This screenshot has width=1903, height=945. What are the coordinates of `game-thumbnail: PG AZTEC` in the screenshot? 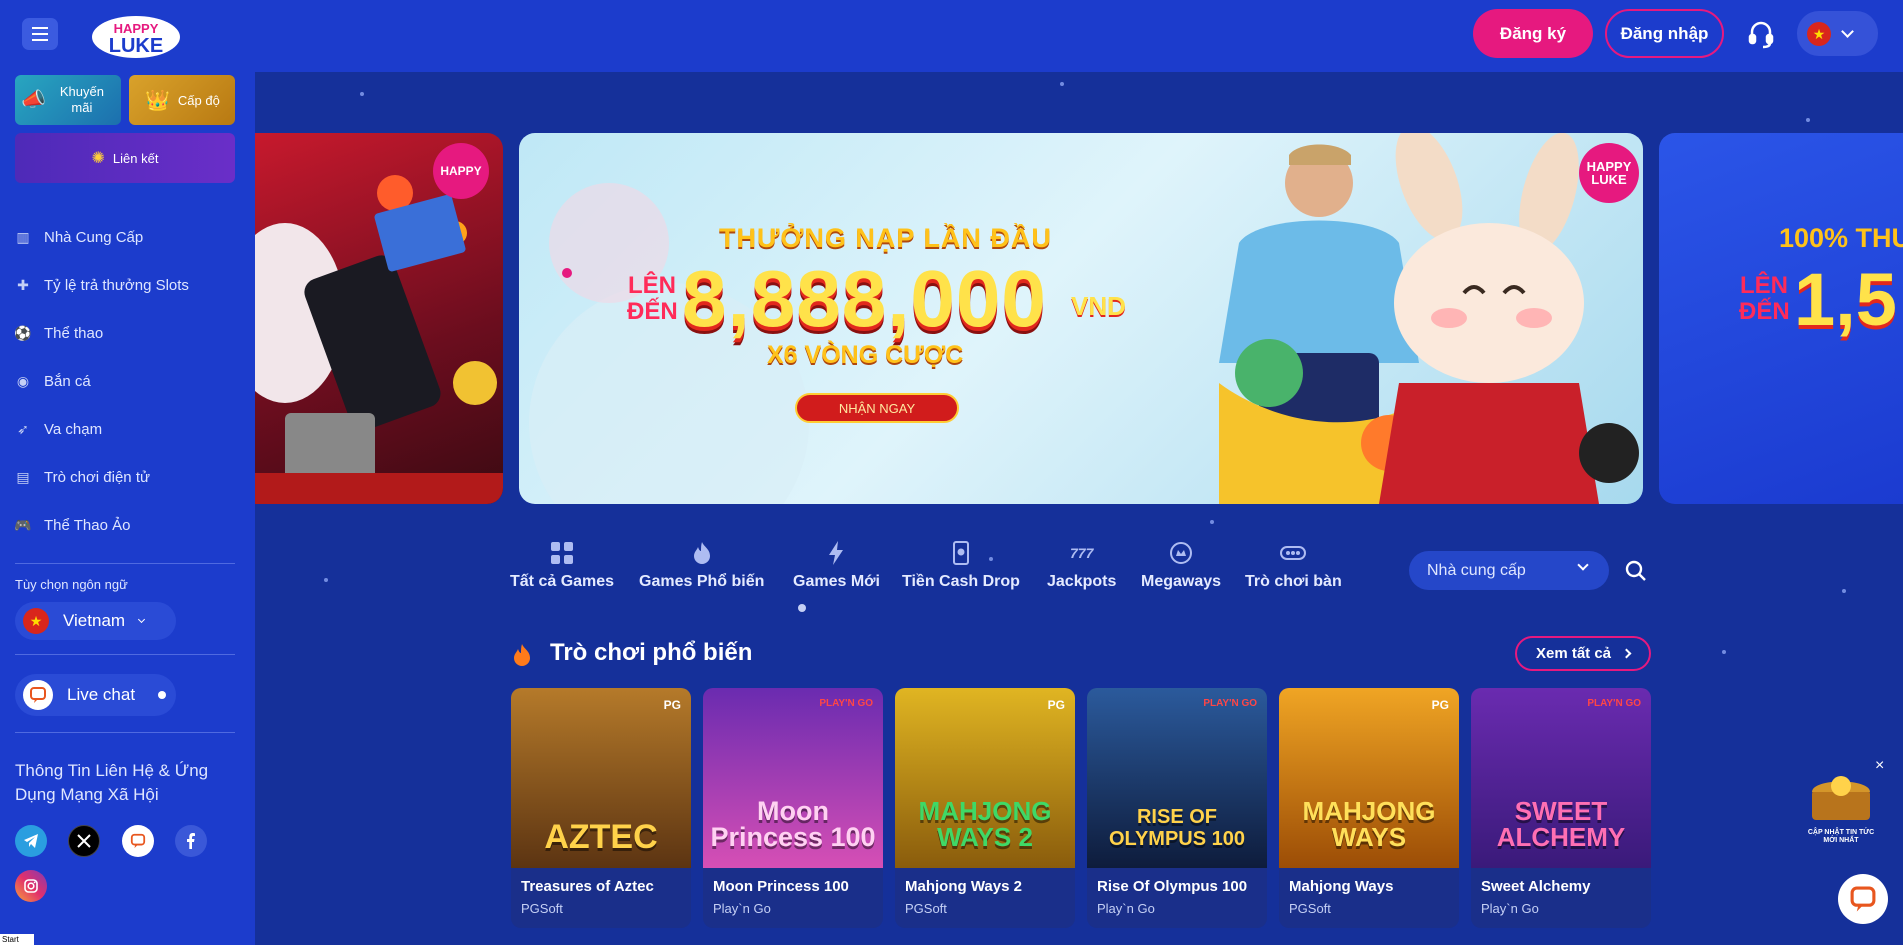 It's located at (601, 778).